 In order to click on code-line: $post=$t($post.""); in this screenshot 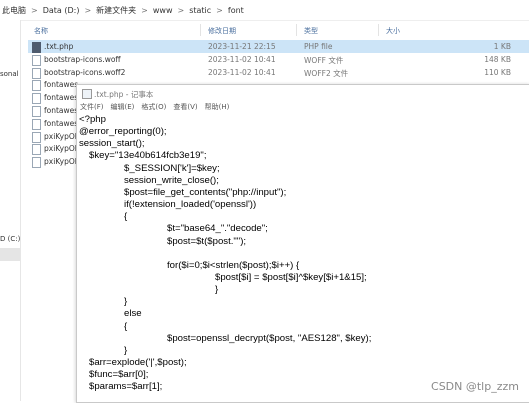, I will do `click(207, 241)`.